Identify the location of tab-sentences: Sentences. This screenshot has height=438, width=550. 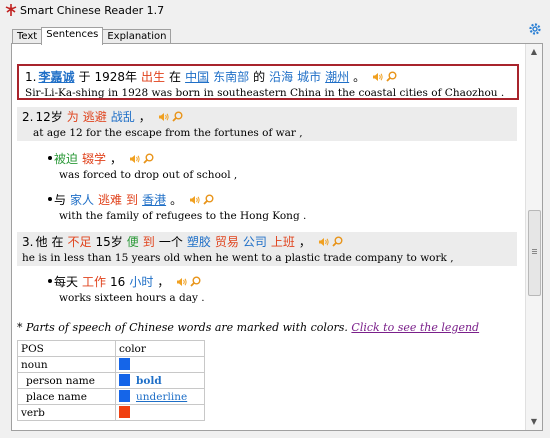
(72, 36).